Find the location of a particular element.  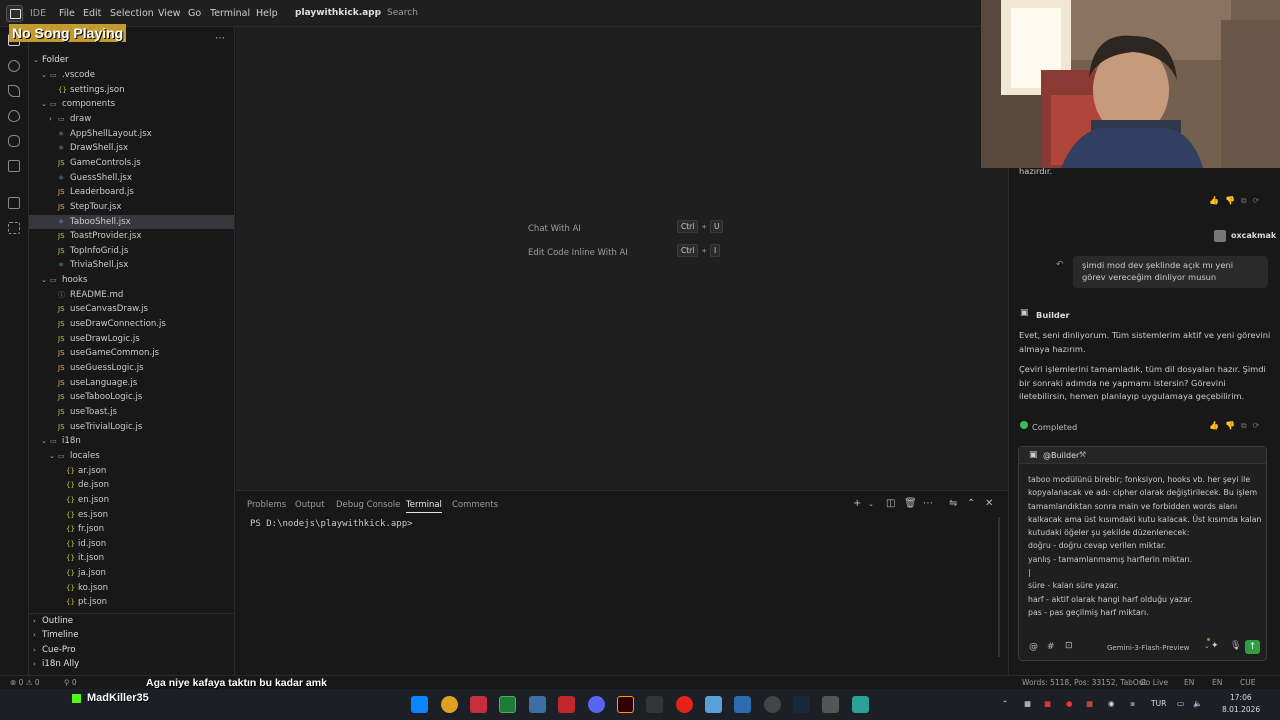

tree-file: {} settings.json is located at coordinates (131, 90).